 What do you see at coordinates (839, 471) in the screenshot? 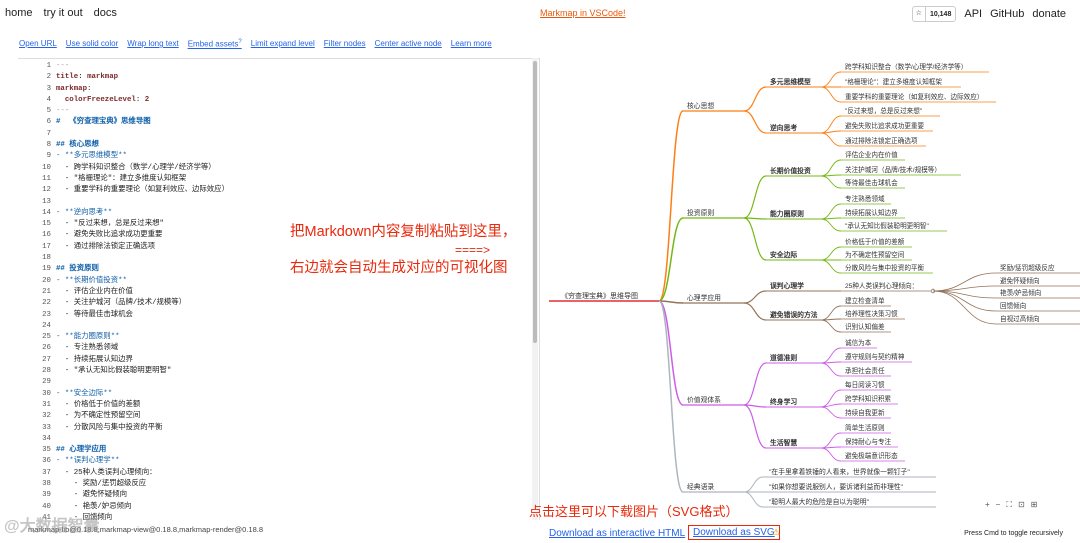
I see `leaf-label: "在手里拿着铁锤的人看来，世界就像一颗钉子"` at bounding box center [839, 471].